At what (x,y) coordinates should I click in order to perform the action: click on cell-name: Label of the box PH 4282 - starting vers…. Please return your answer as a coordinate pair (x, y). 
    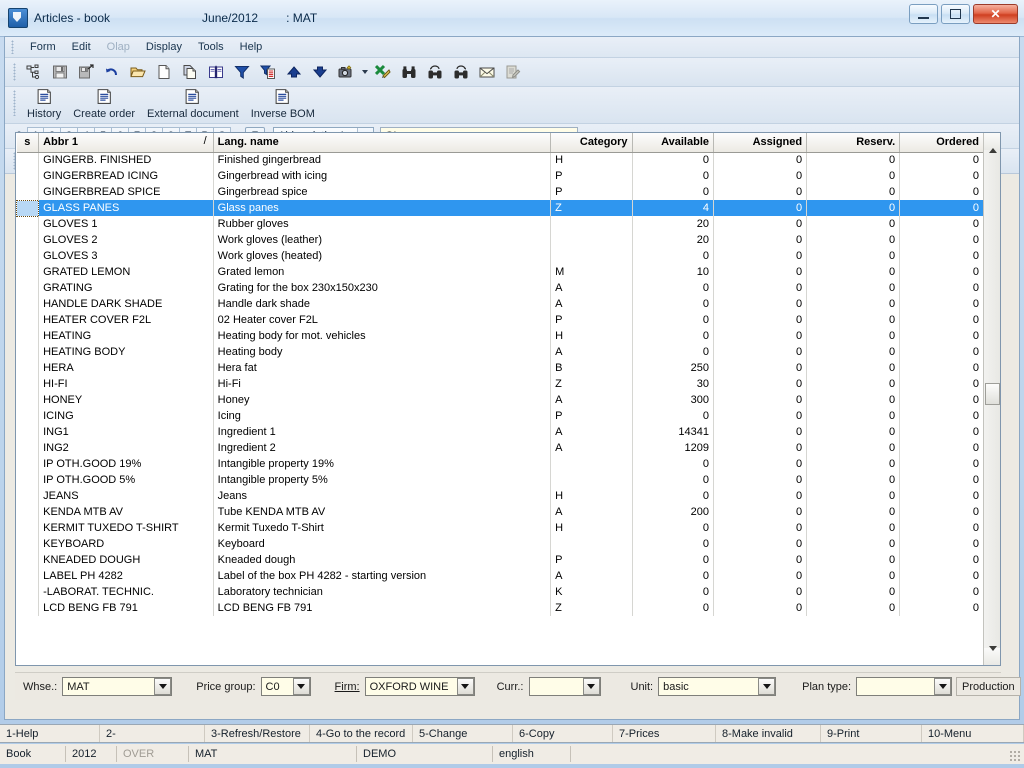
    Looking at the image, I should click on (382, 576).